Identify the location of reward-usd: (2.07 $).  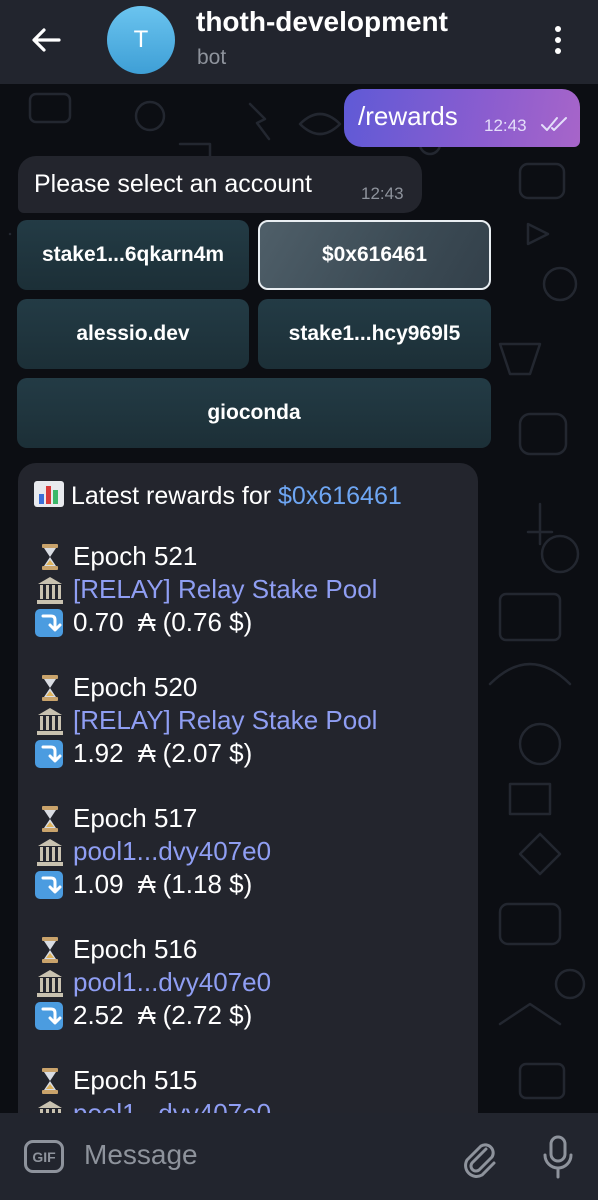
(207, 753).